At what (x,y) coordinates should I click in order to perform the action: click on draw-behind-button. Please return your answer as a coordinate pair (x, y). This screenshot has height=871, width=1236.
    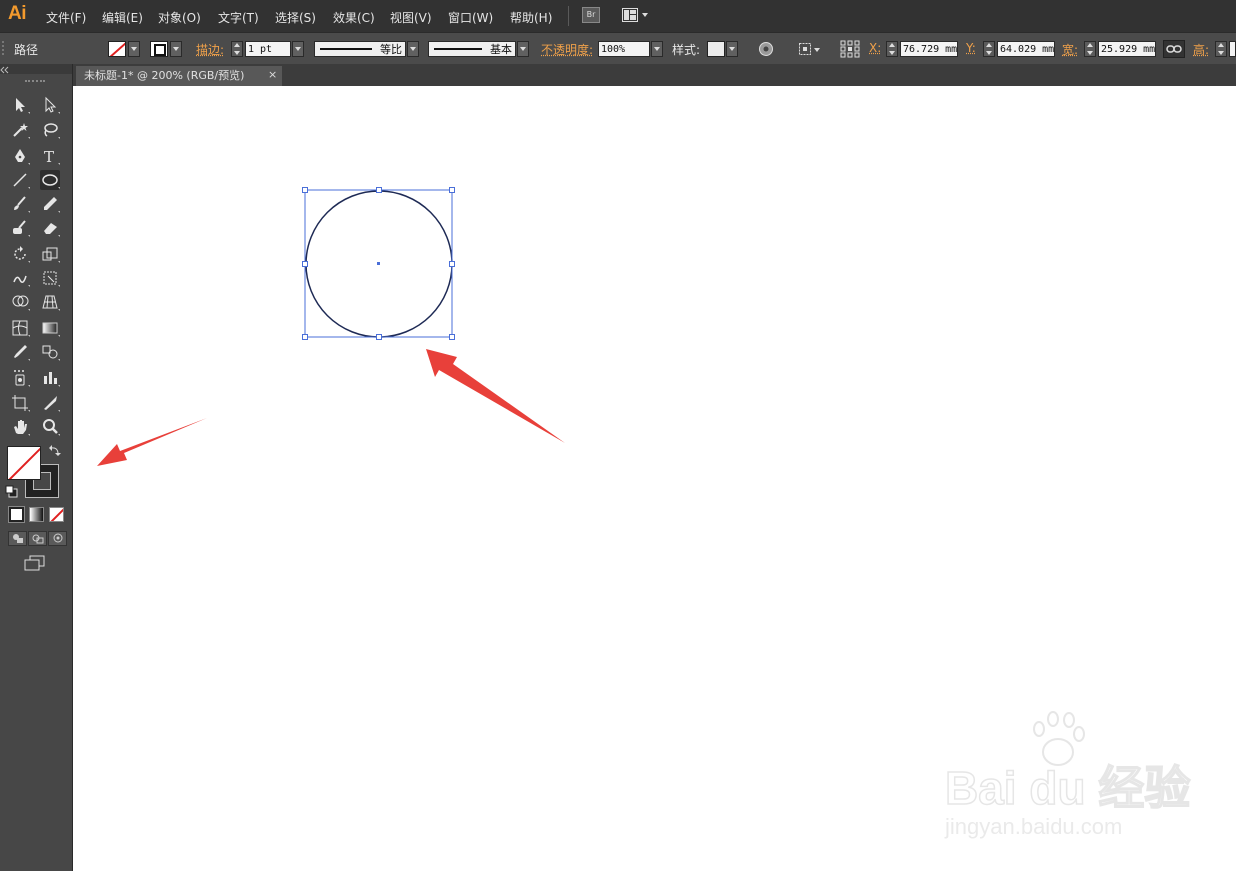
    Looking at the image, I should click on (37, 538).